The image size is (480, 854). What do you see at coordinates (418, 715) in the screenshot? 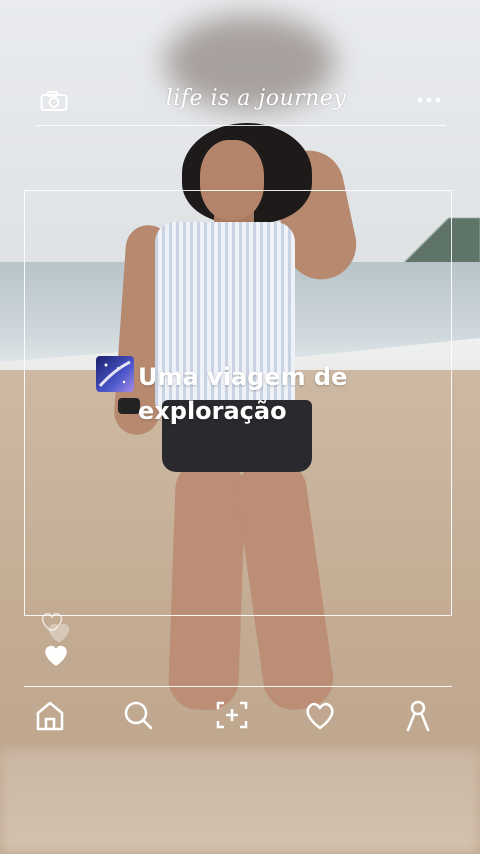
I see `profile-icon` at bounding box center [418, 715].